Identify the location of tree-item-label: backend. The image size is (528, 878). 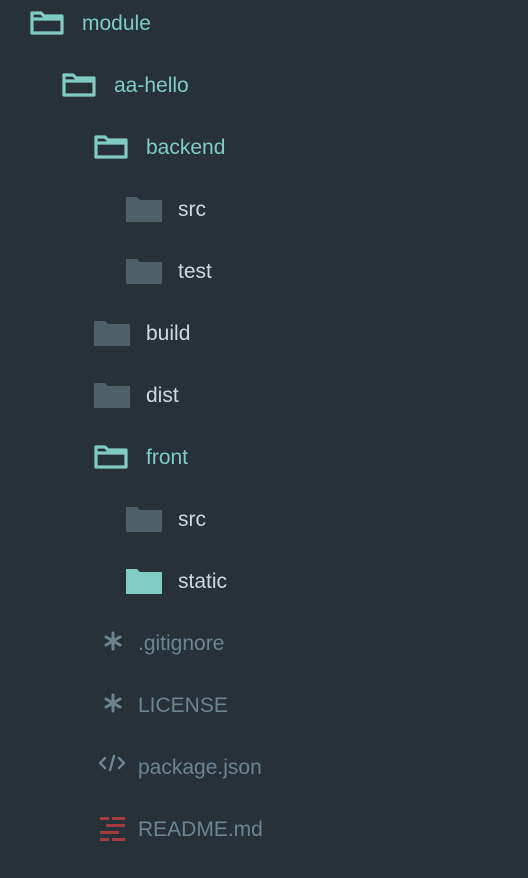
(186, 147).